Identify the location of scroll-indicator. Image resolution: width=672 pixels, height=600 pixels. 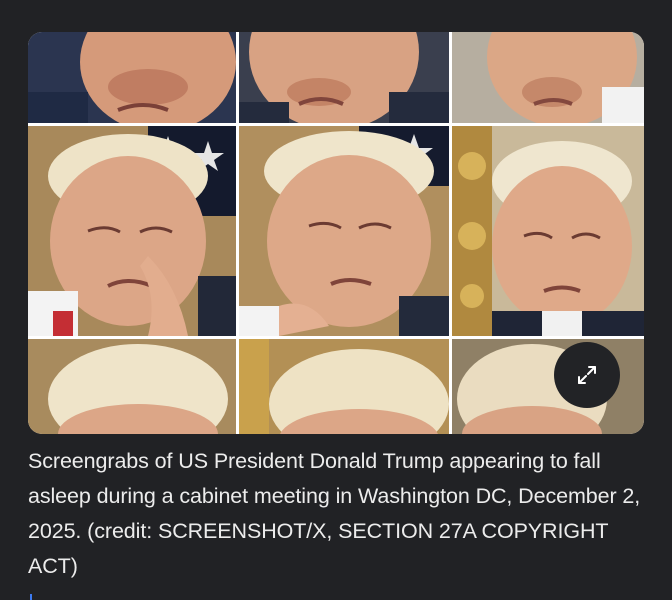
(31, 597).